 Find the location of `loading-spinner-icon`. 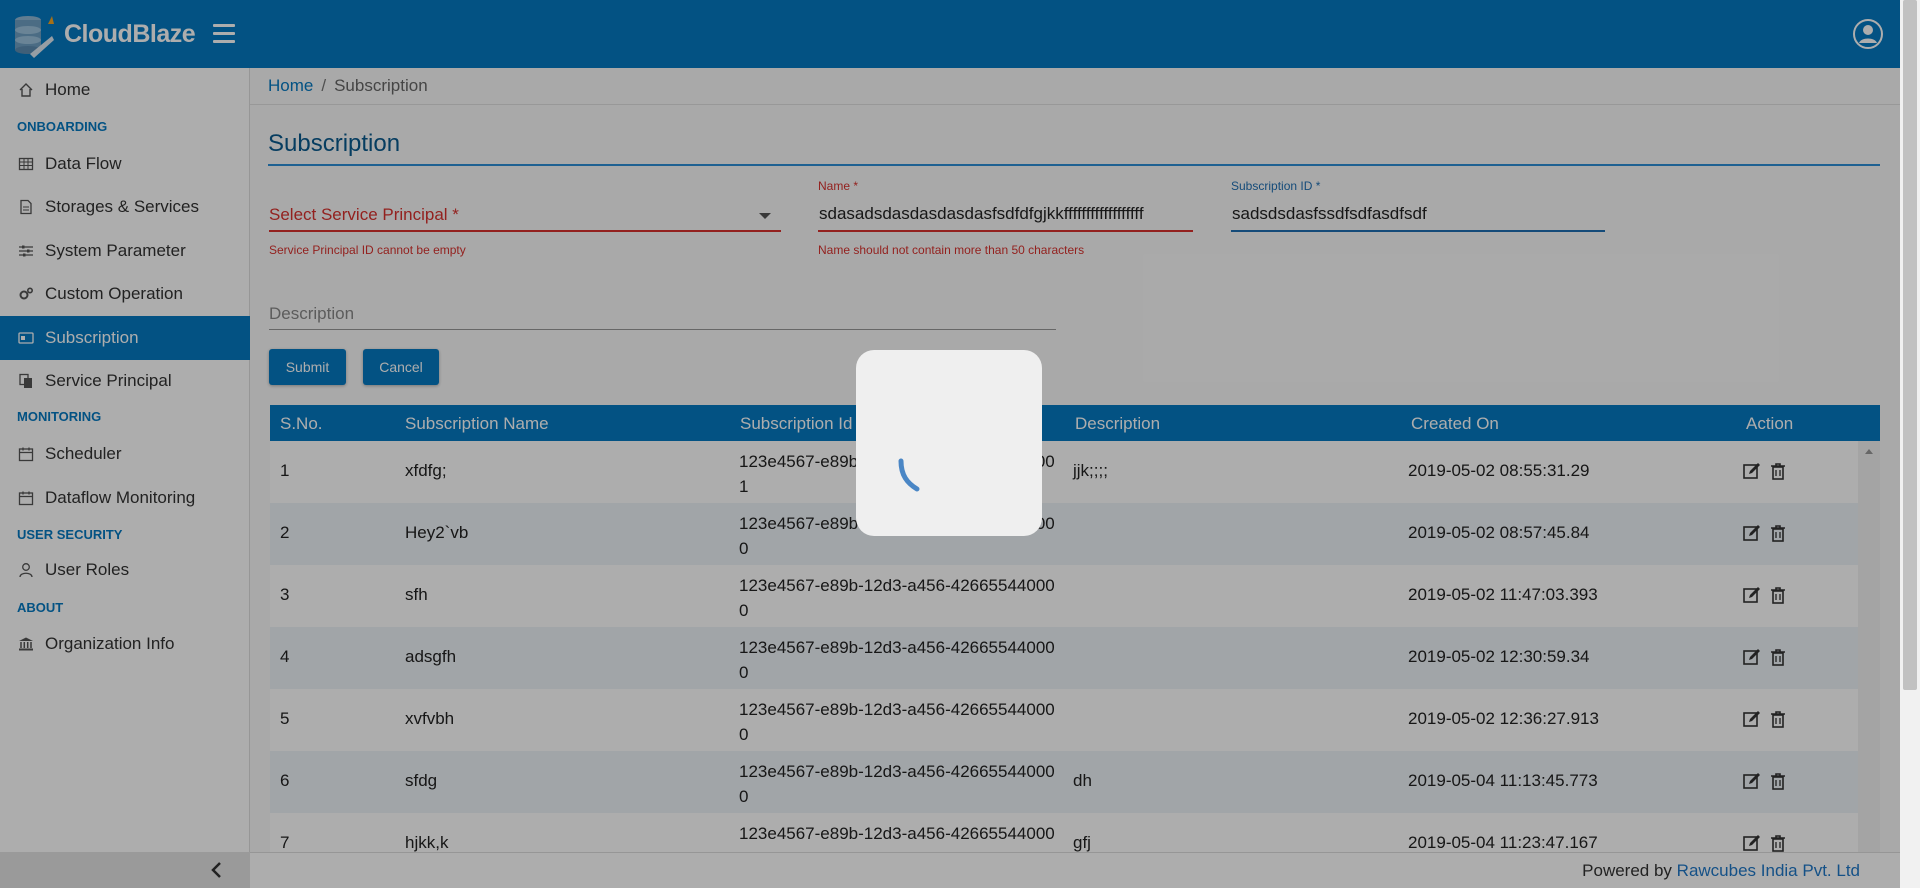

loading-spinner-icon is located at coordinates (909, 475).